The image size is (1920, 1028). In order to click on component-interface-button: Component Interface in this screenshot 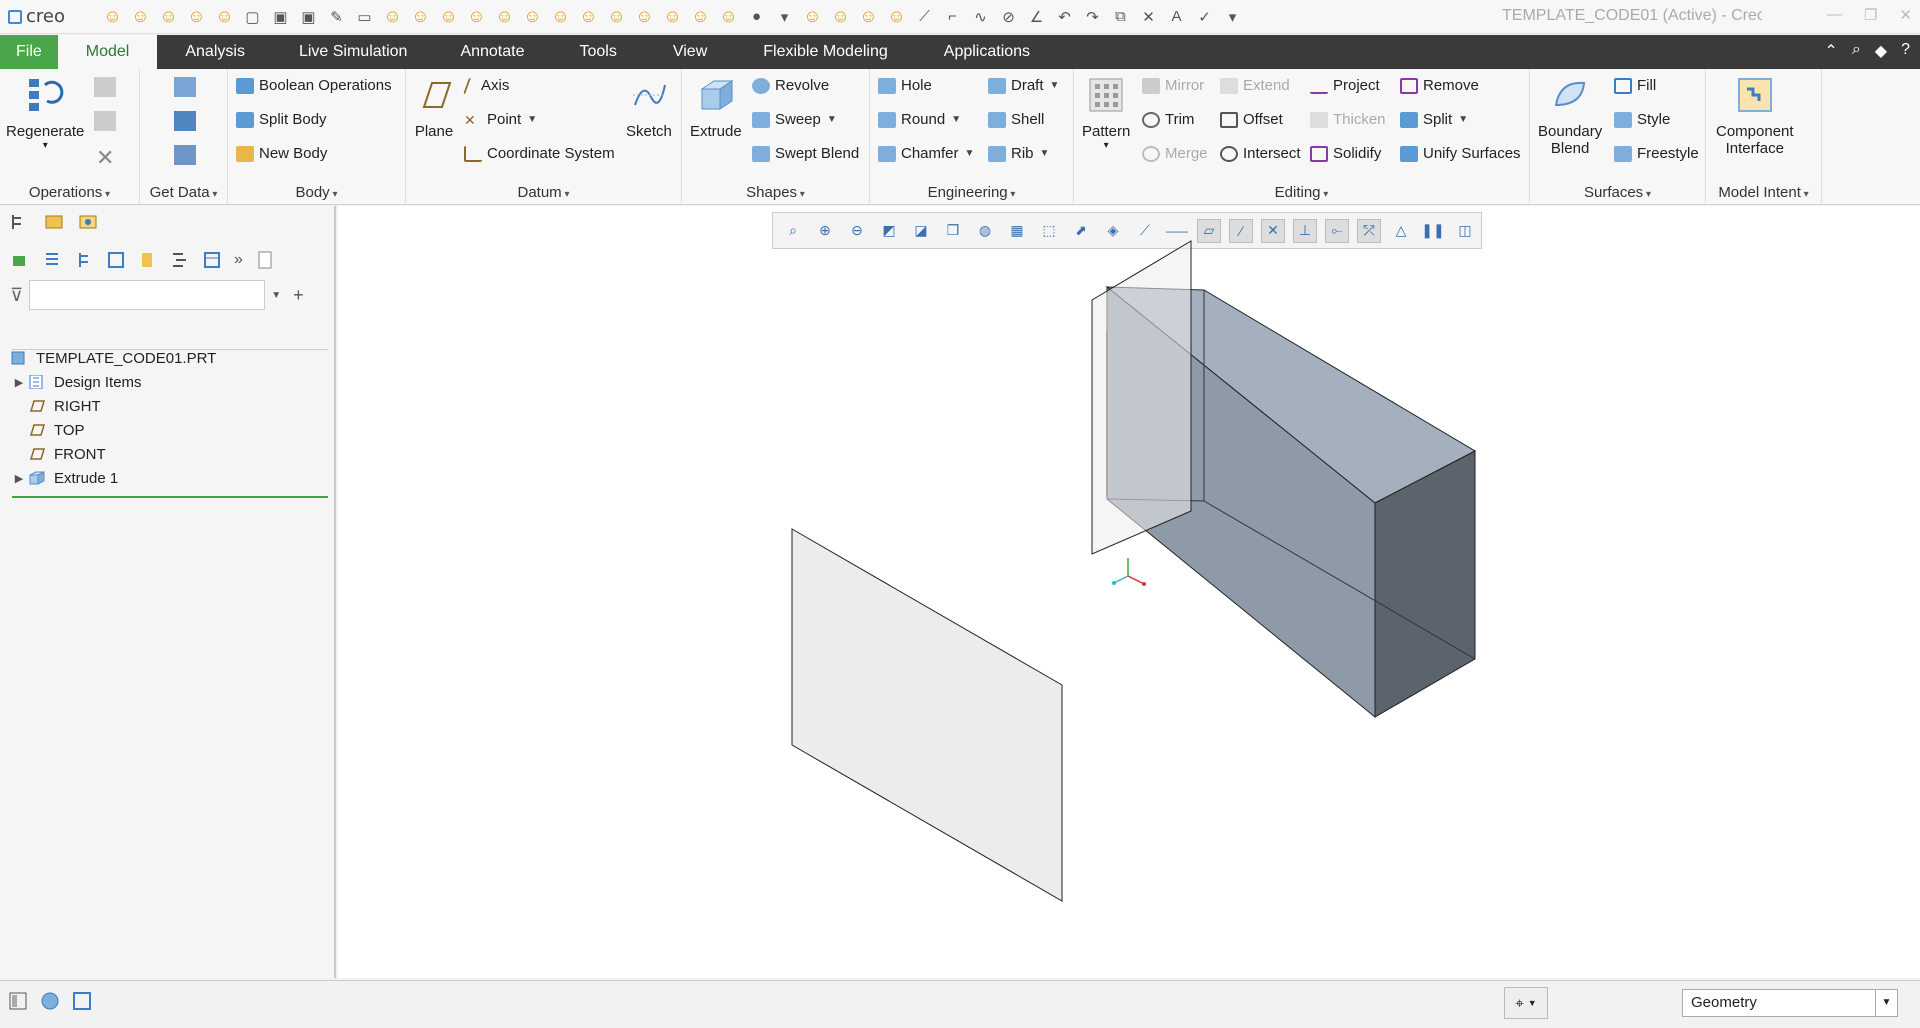, I will do `click(1755, 116)`.